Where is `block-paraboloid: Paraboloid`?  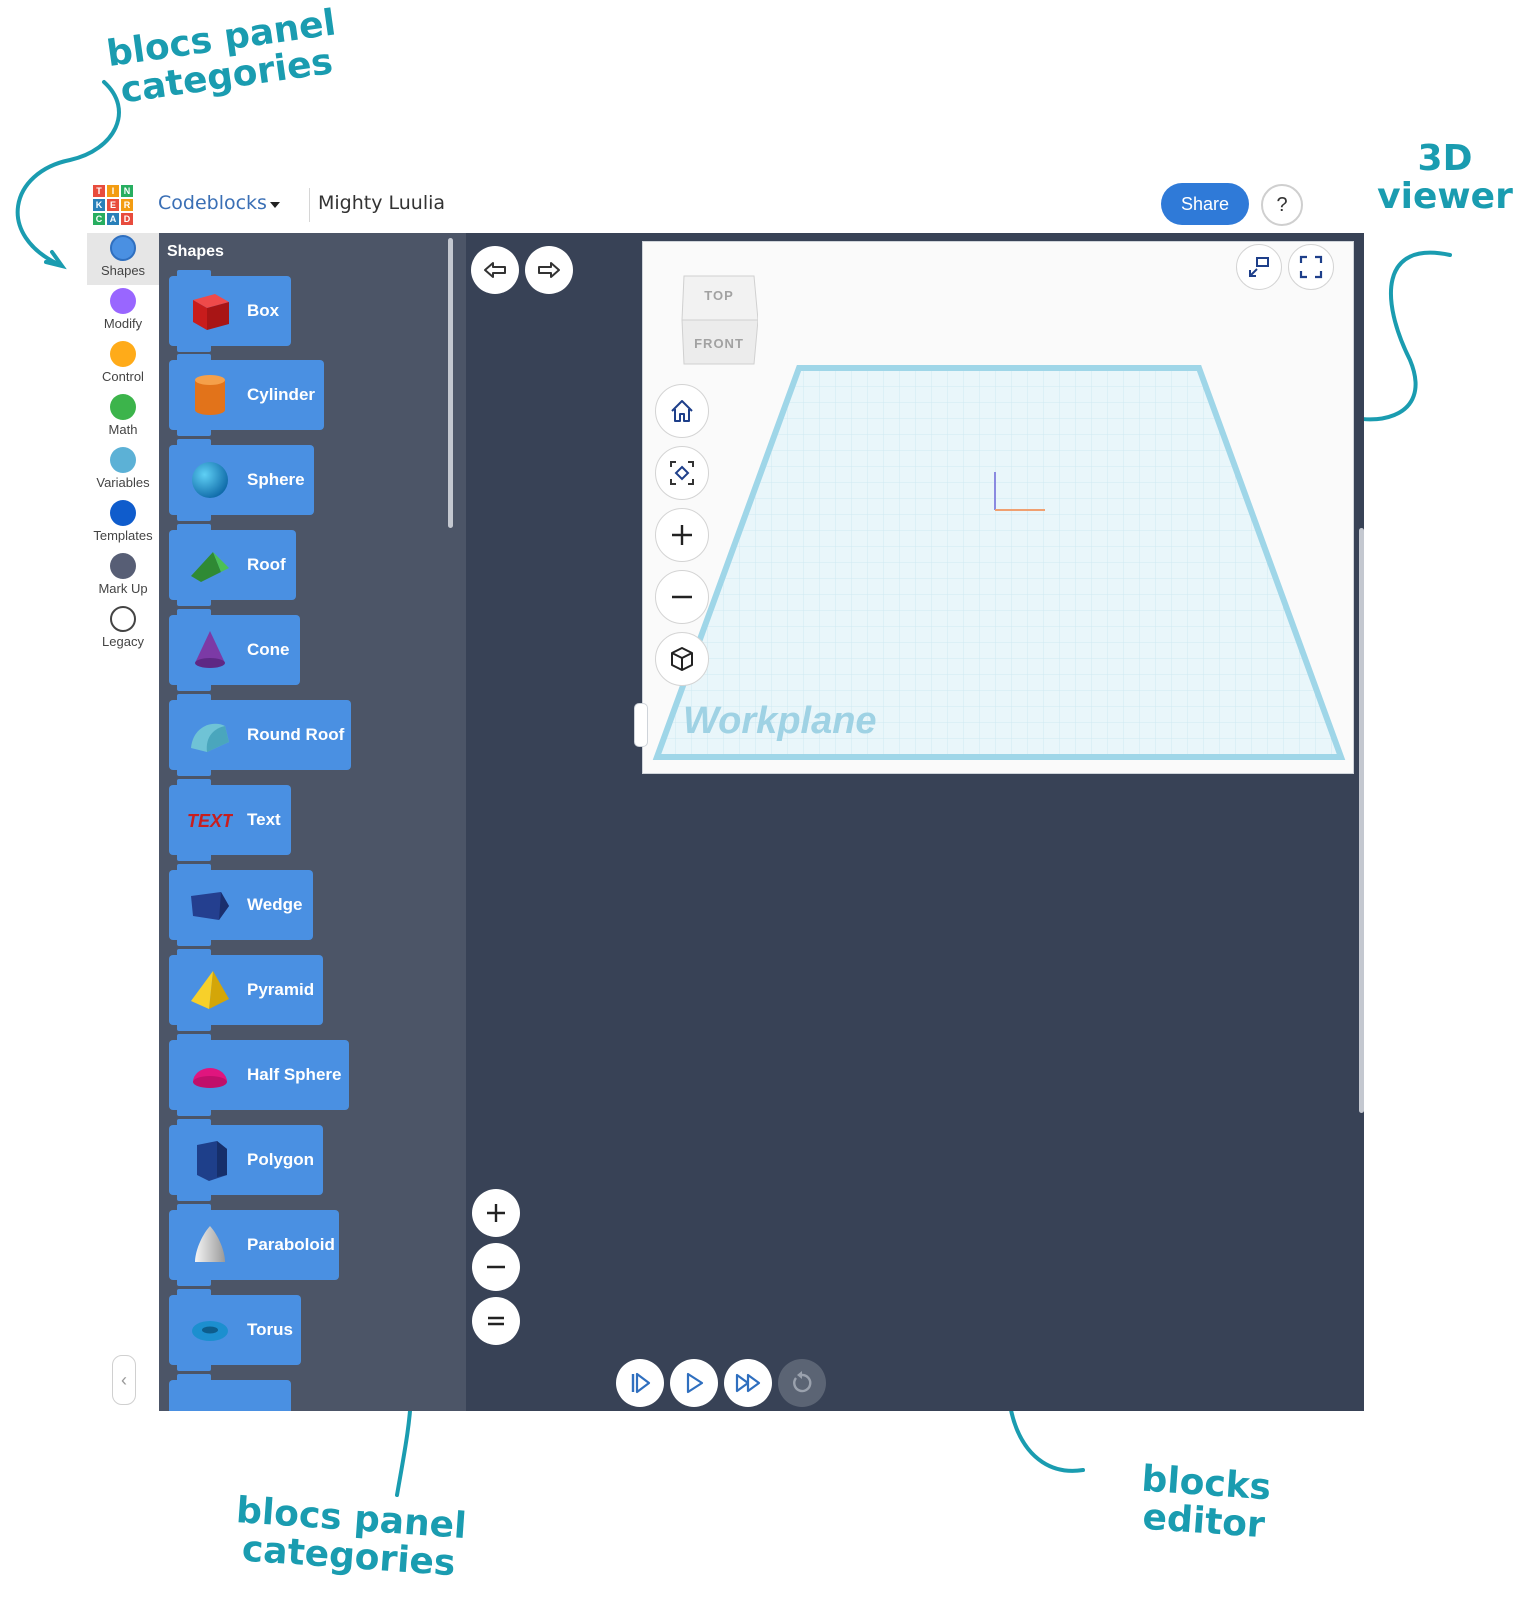 block-paraboloid: Paraboloid is located at coordinates (254, 1245).